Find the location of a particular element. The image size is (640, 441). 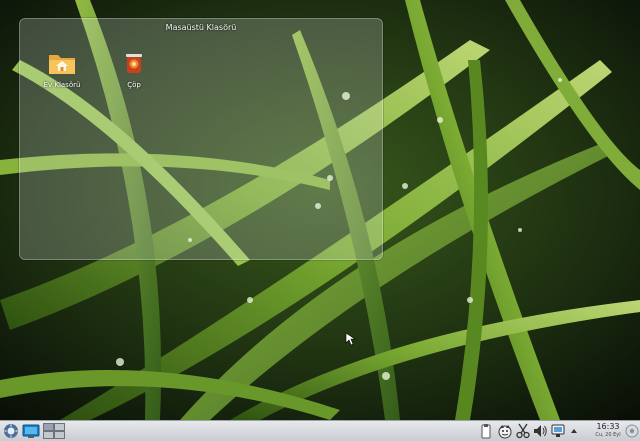

volume-icon is located at coordinates (540, 431).